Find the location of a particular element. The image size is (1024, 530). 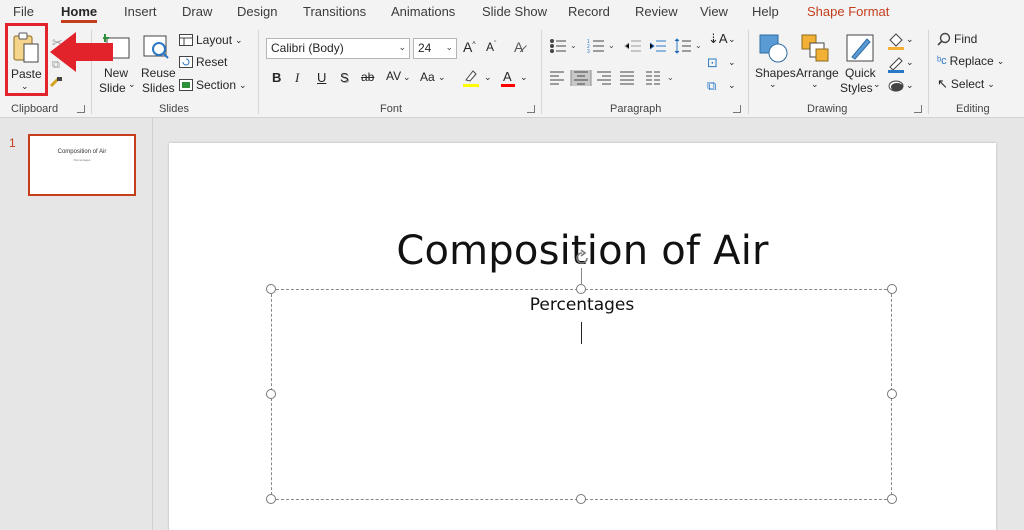

red-arrow-icon is located at coordinates (81, 52).